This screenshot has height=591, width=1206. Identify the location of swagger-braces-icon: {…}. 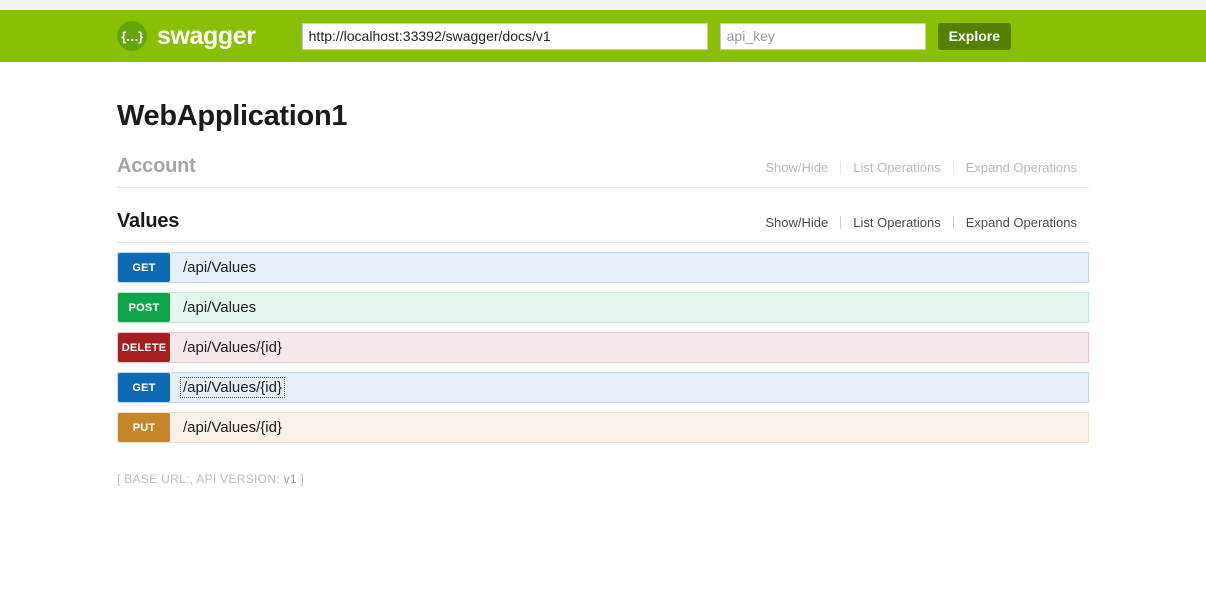
(132, 36).